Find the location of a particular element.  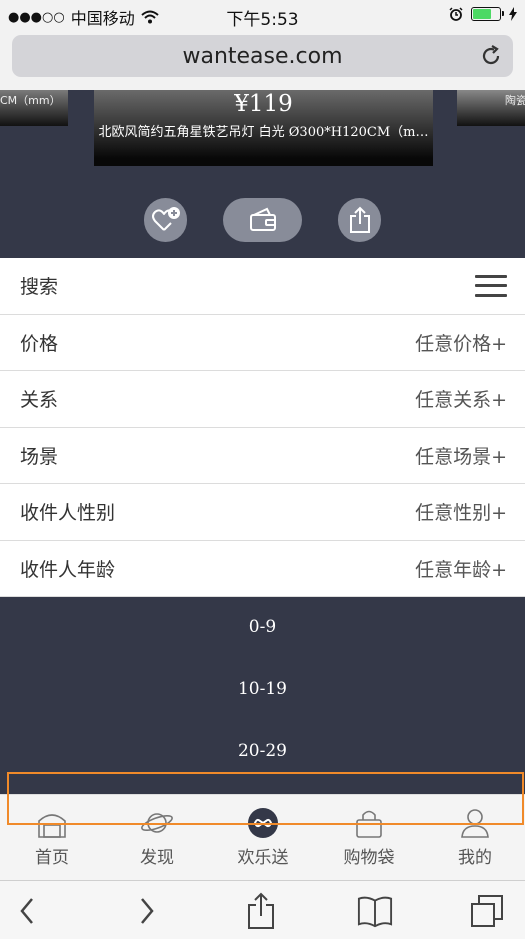

browser-toolbar is located at coordinates (262, 909).